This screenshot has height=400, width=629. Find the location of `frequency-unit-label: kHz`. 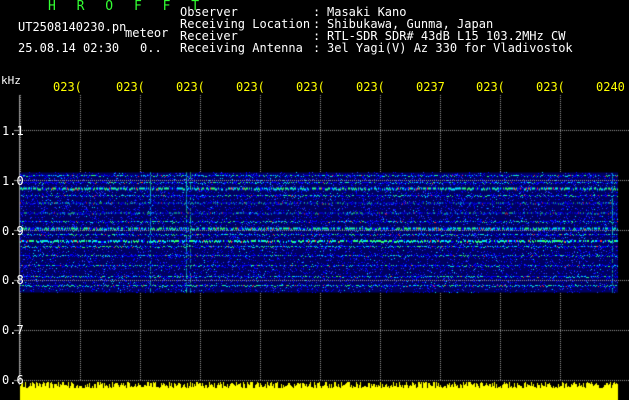

frequency-unit-label: kHz is located at coordinates (11, 80).